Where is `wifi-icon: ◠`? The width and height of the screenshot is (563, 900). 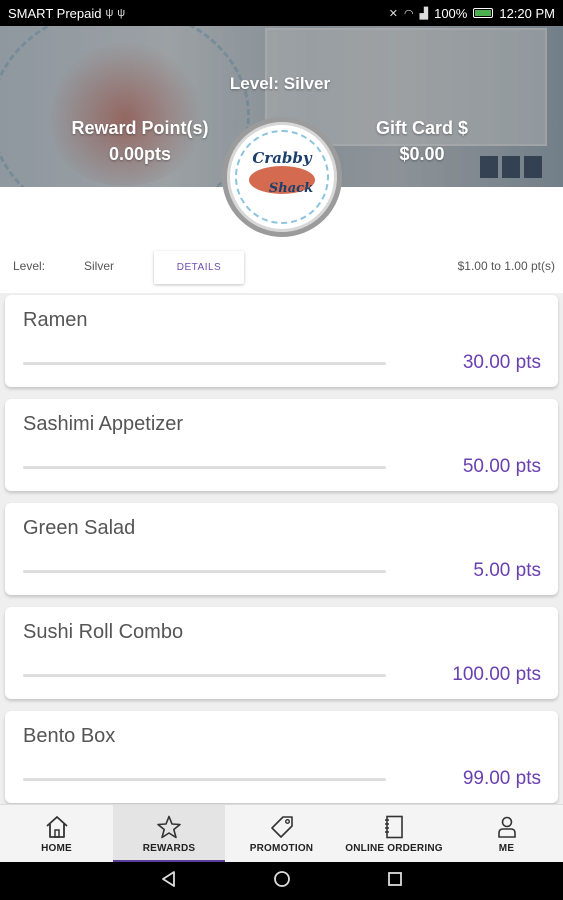 wifi-icon: ◠ is located at coordinates (409, 13).